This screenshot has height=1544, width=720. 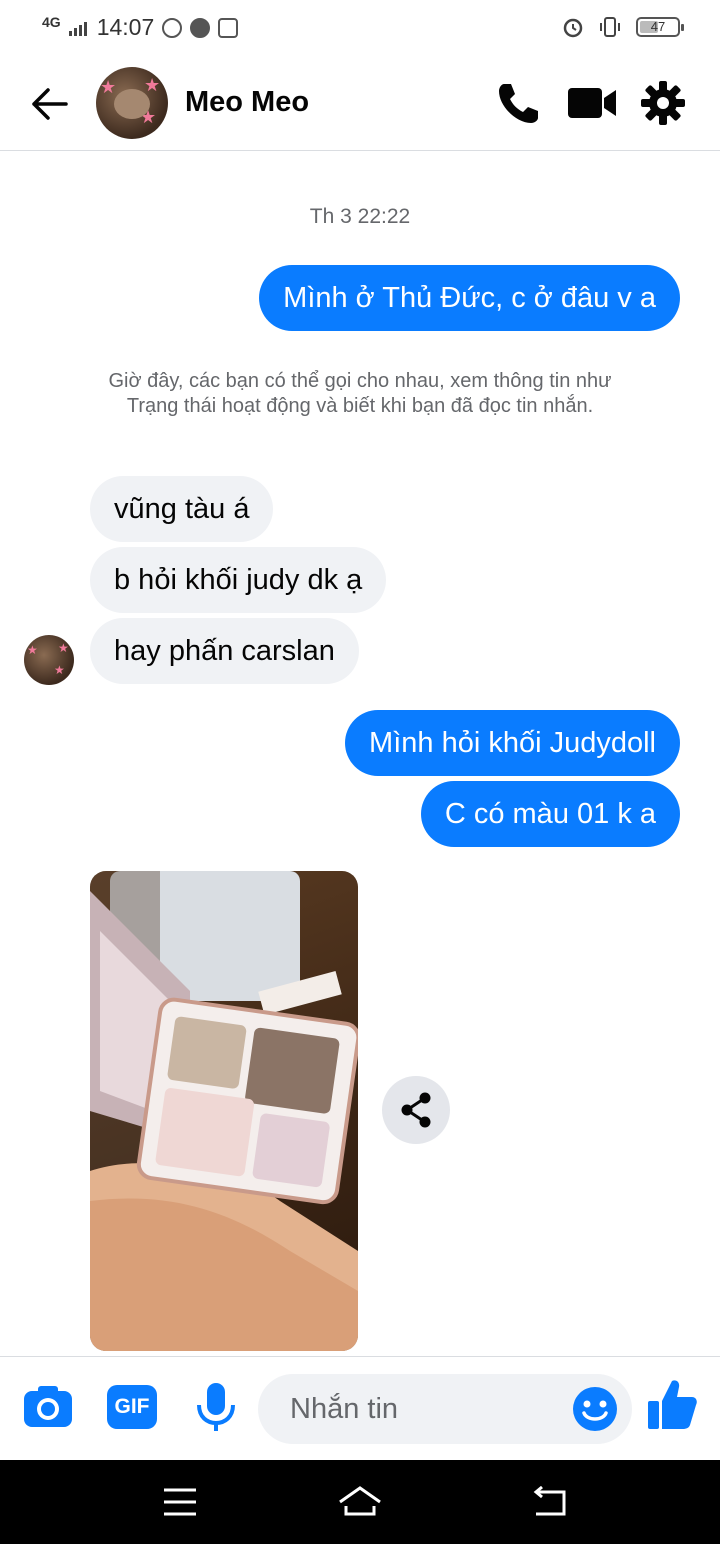 I want to click on signal-icon, so click(x=77, y=28).